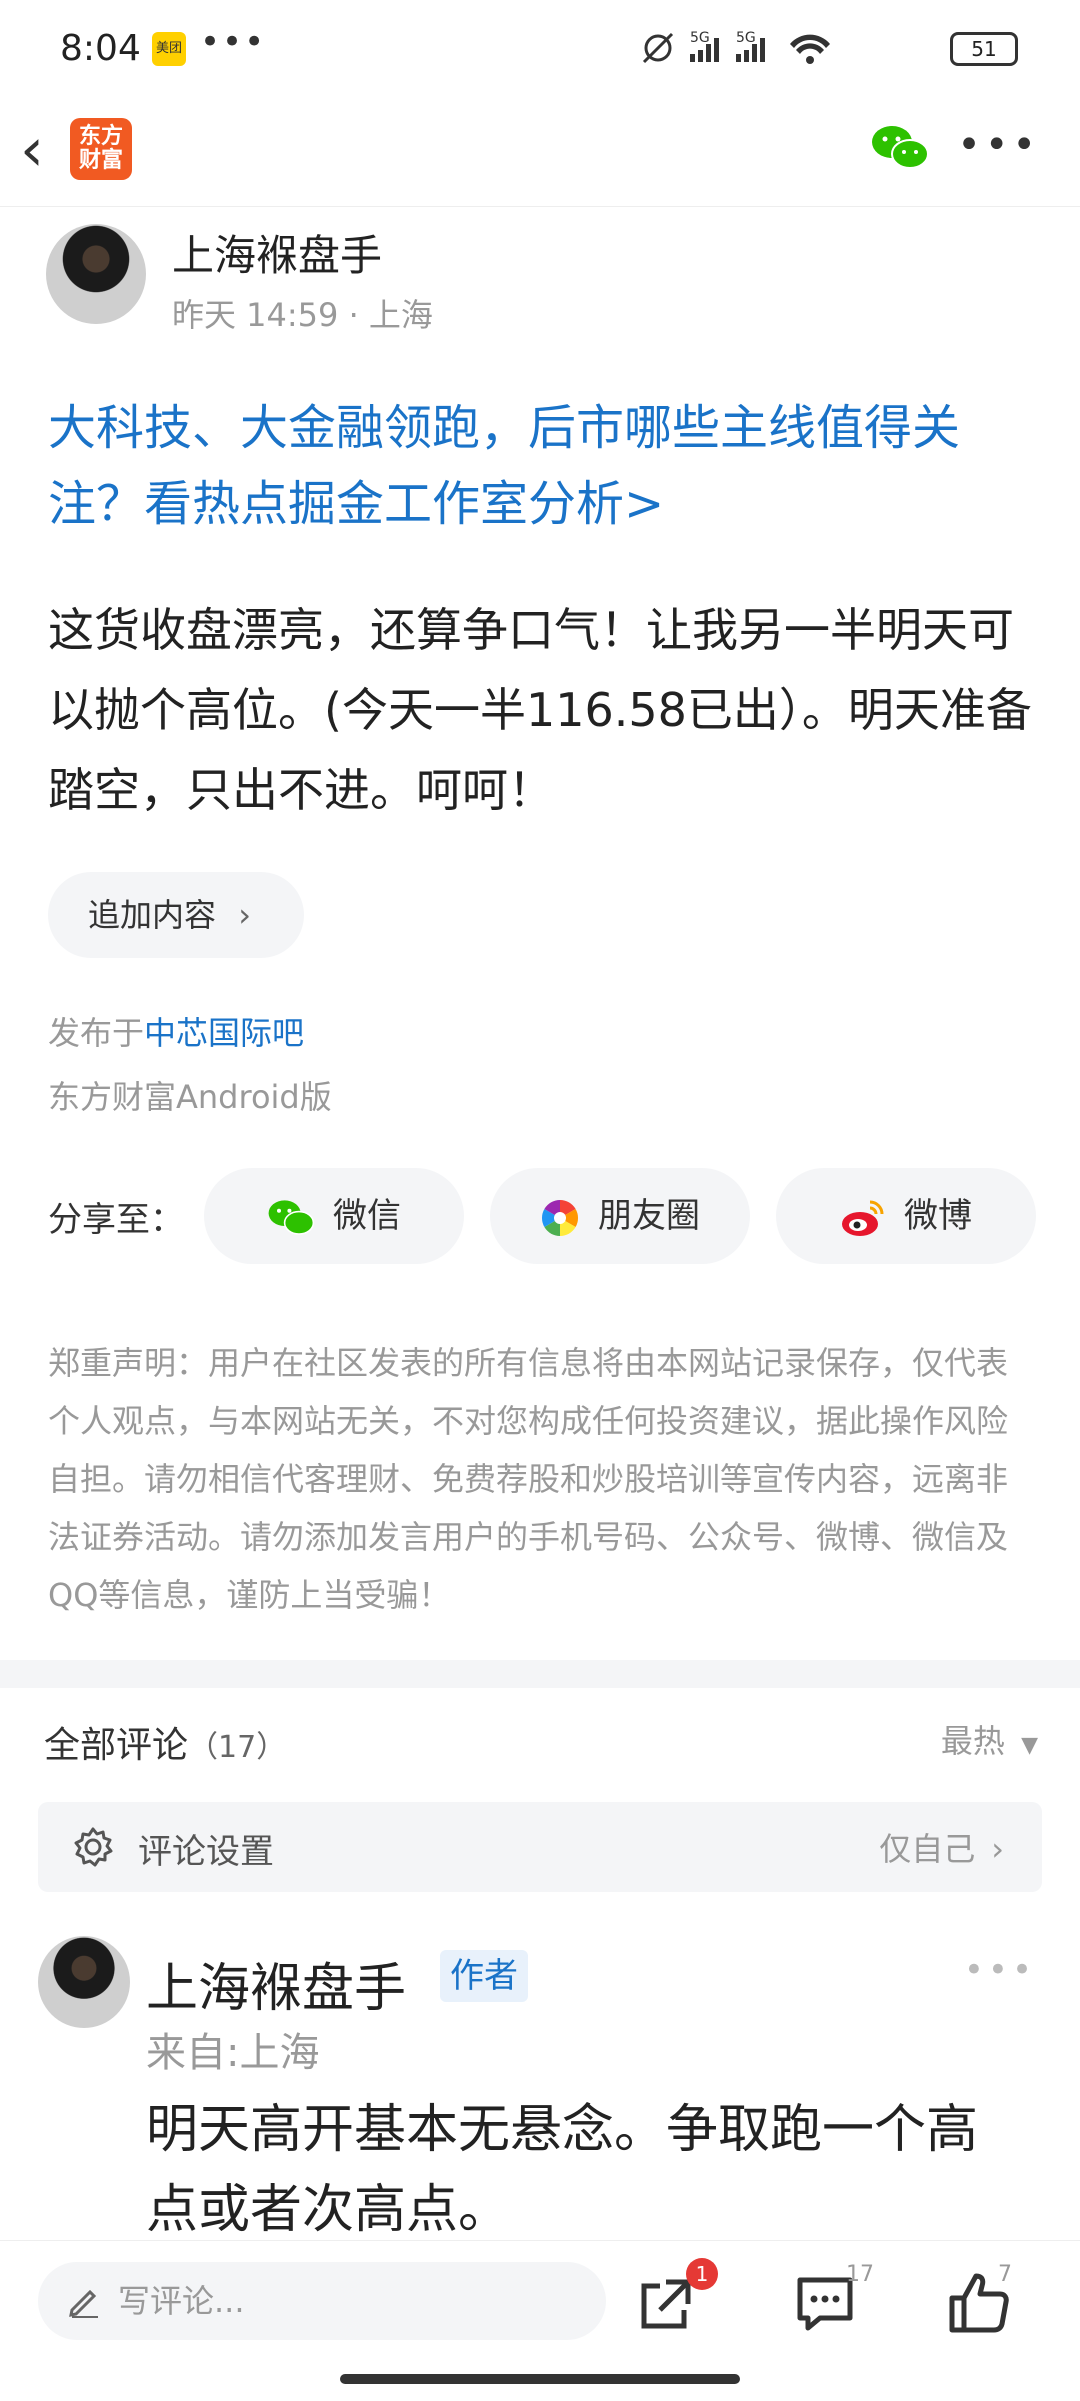  I want to click on add-content-label: 追加内容, so click(152, 915).